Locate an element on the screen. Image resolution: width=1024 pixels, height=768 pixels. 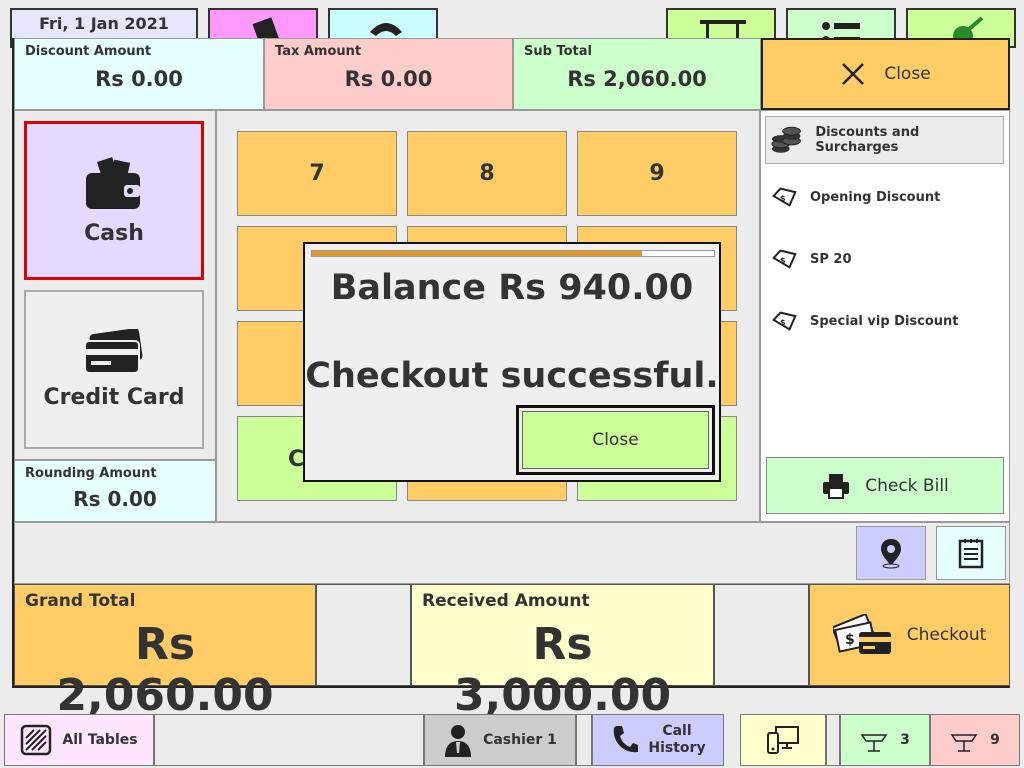
dialog-close-button-frame: Close is located at coordinates (615, 440).